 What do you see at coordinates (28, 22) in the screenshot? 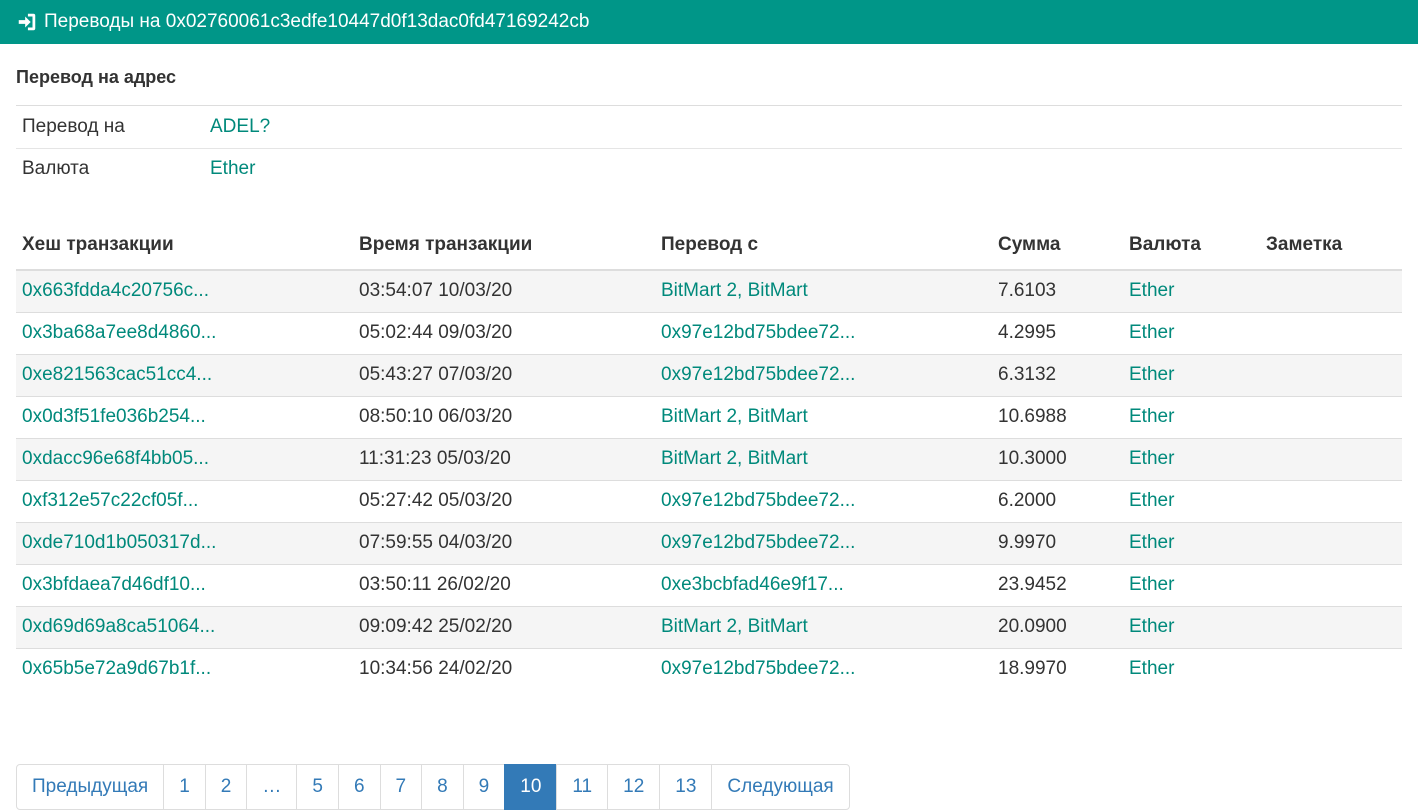
I see `sign-in-icon` at bounding box center [28, 22].